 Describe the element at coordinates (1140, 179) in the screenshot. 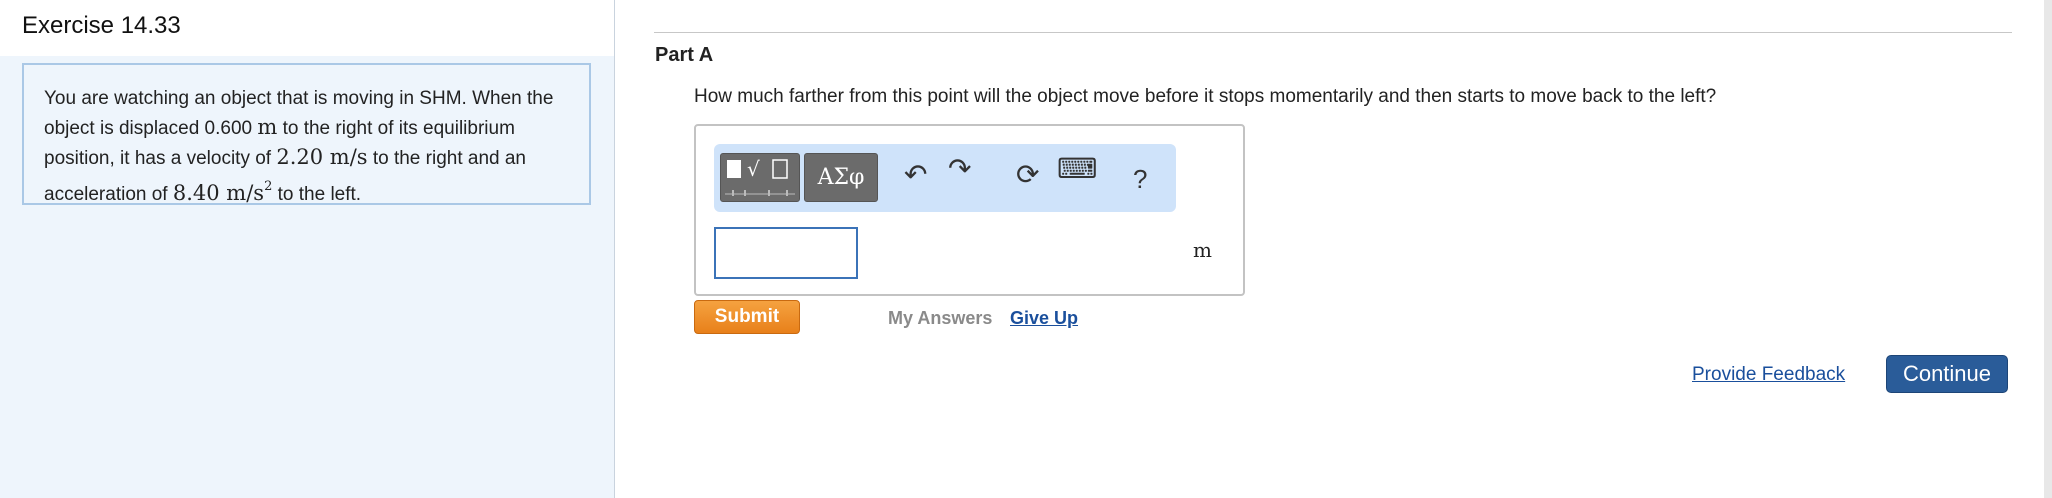

I see `help-button: ?` at that location.